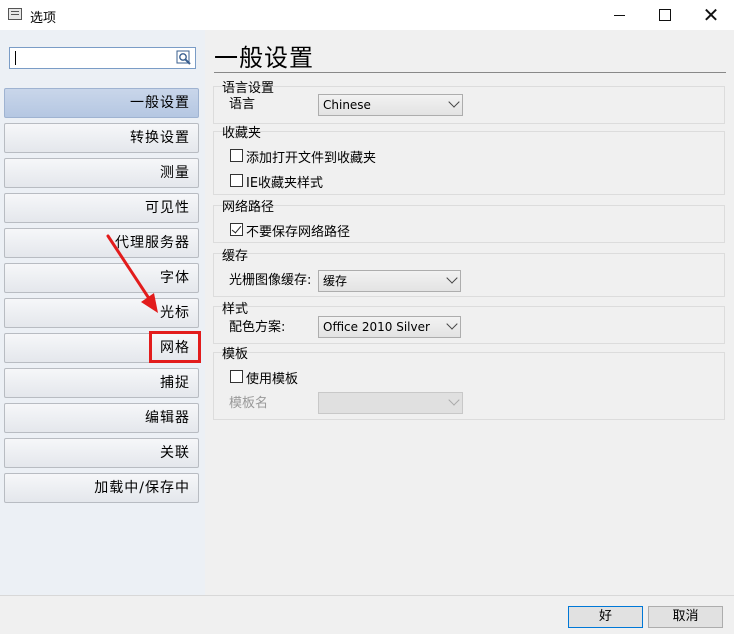 This screenshot has width=734, height=634. I want to click on maximize-button, so click(665, 15).